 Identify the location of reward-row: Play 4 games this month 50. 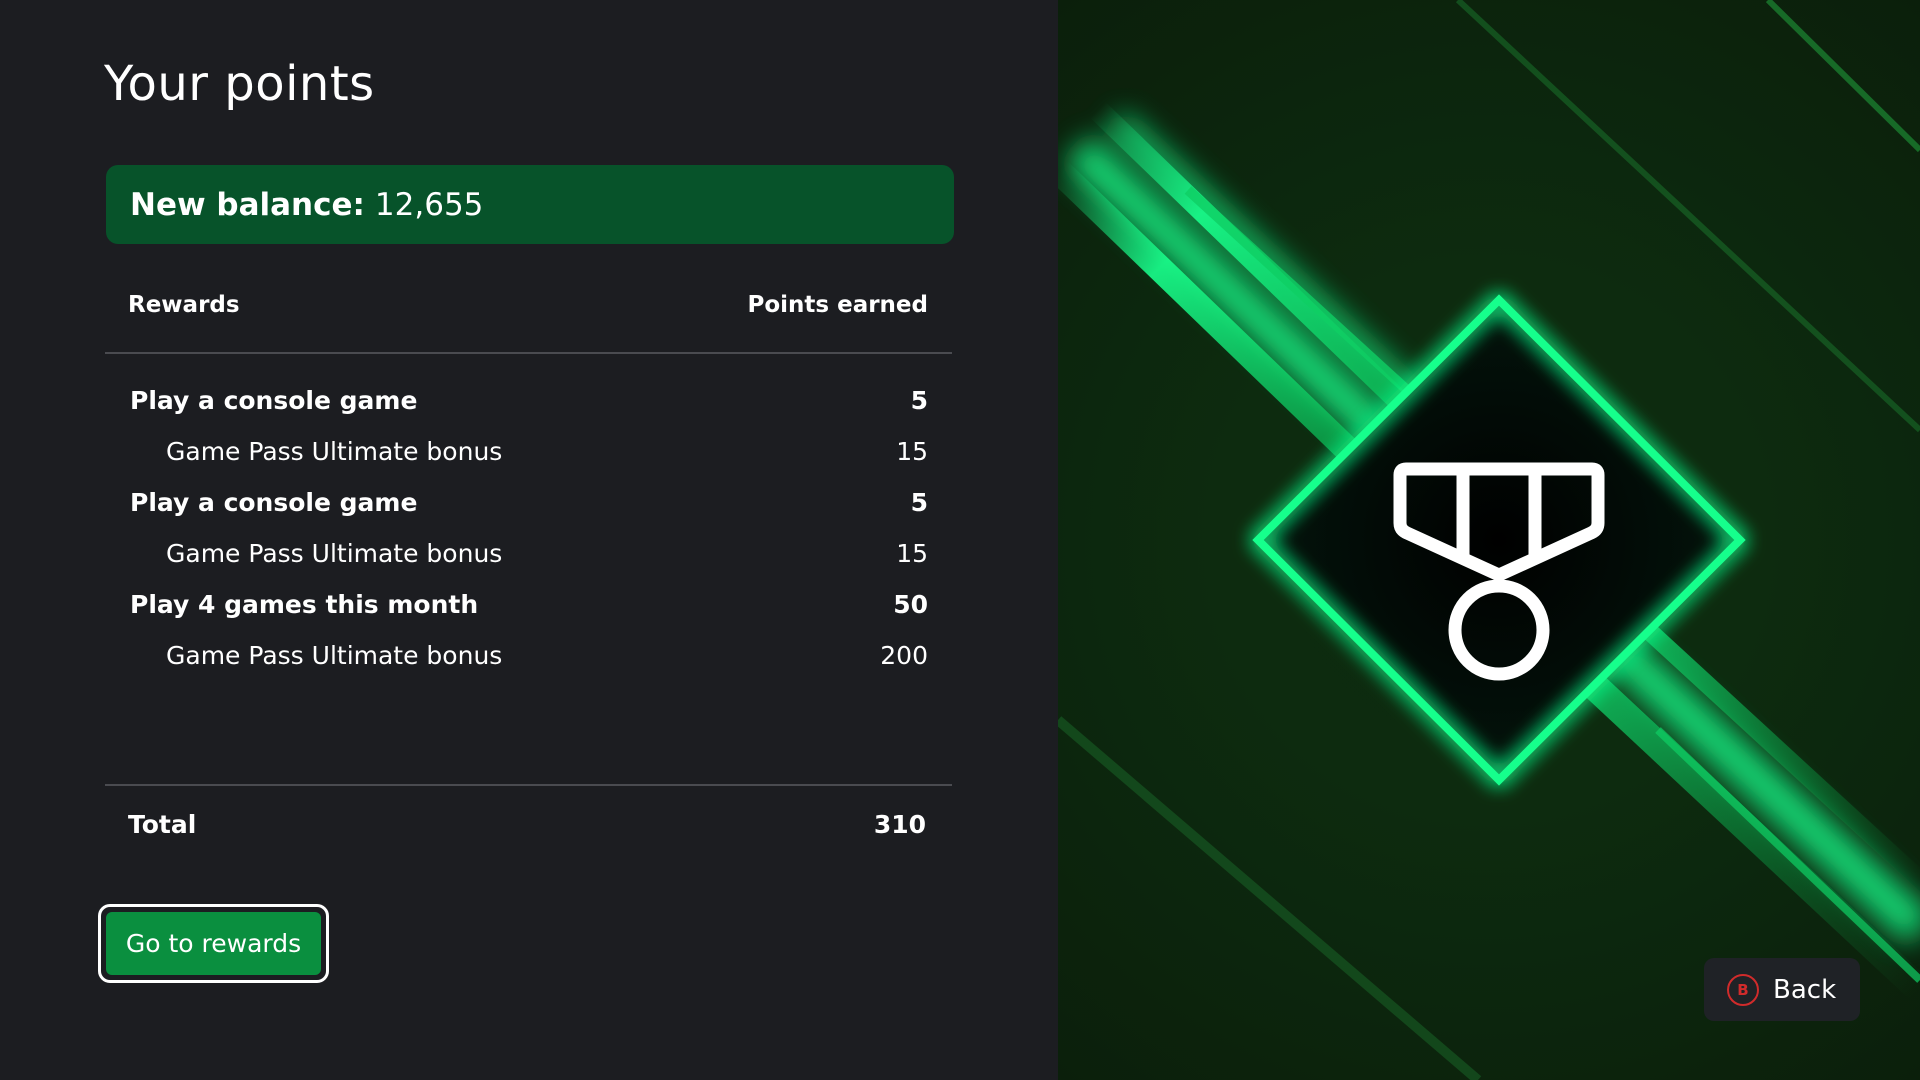
(516, 604).